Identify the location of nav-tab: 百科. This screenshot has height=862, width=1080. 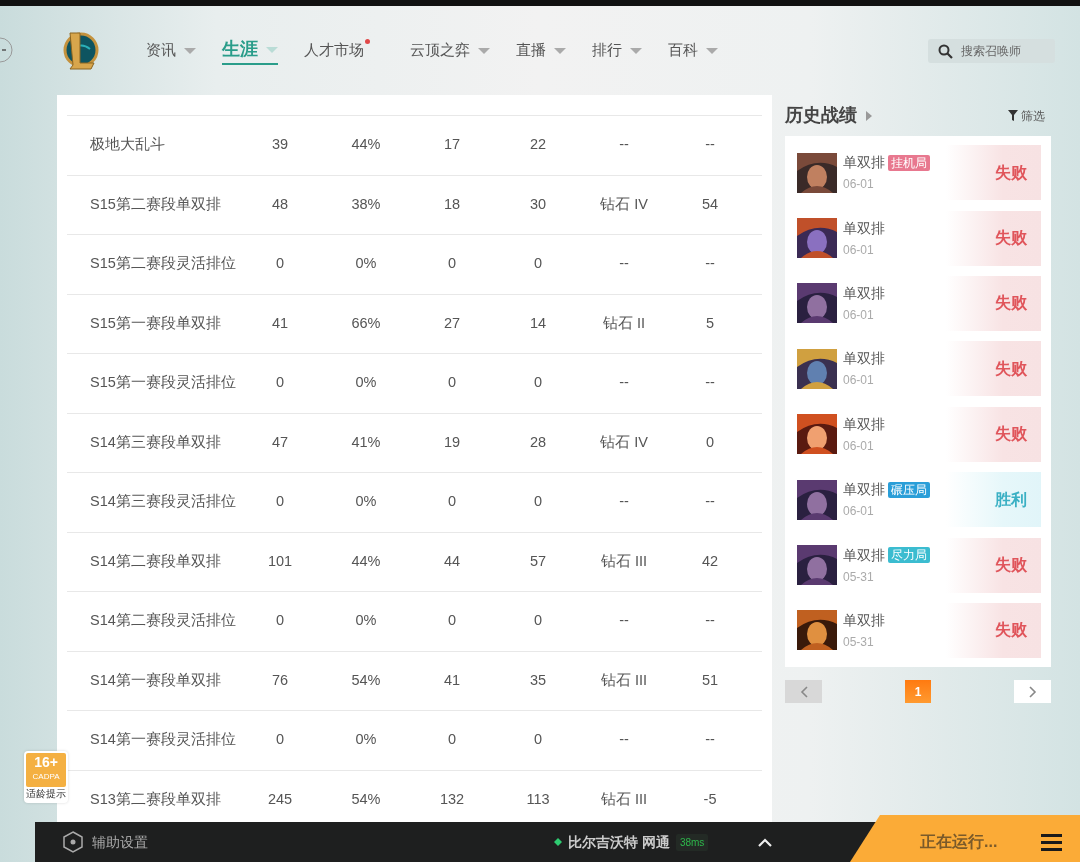
(693, 50).